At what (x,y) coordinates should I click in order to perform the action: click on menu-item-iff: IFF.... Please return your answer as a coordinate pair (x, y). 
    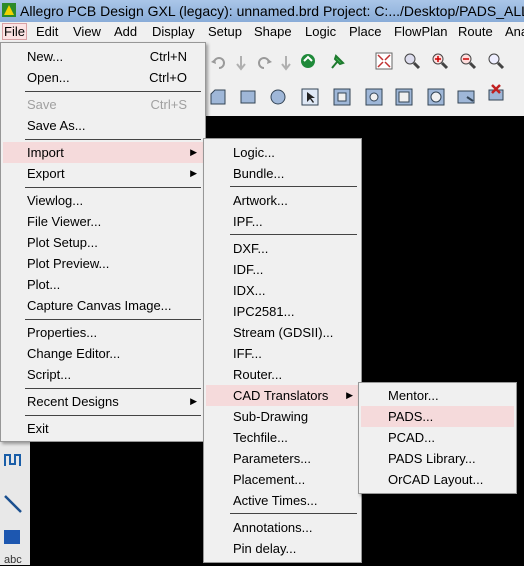
    Looking at the image, I should click on (282, 353).